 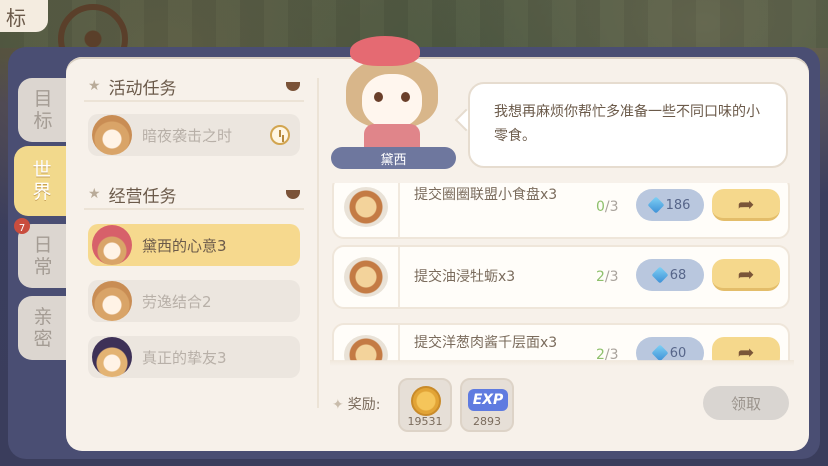 I want to click on quest-item-daisy: 黛西的心意3, so click(x=194, y=245).